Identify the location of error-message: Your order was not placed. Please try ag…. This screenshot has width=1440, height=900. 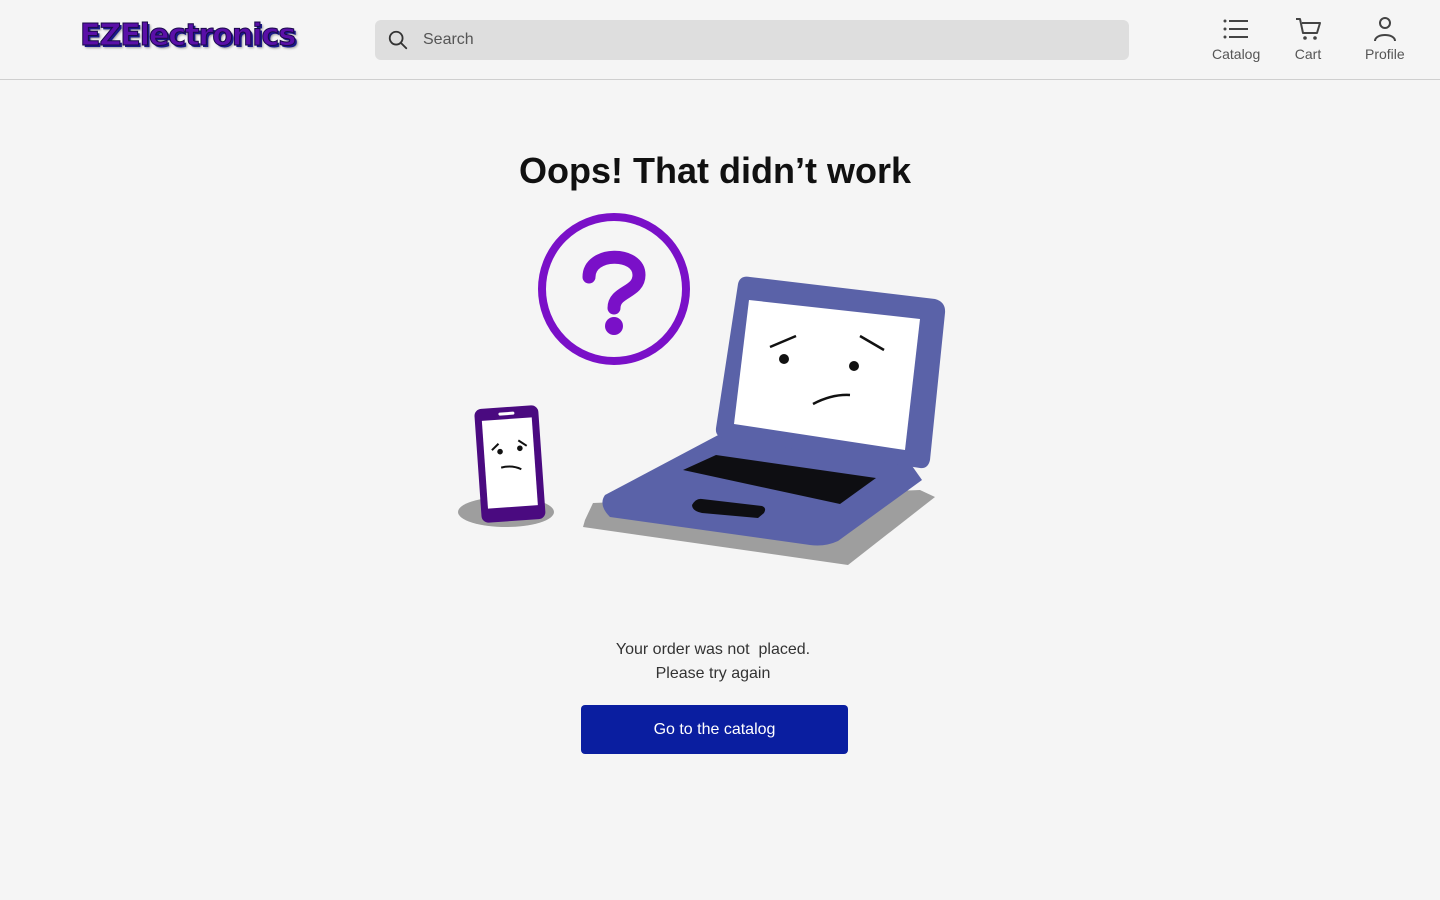
(713, 662).